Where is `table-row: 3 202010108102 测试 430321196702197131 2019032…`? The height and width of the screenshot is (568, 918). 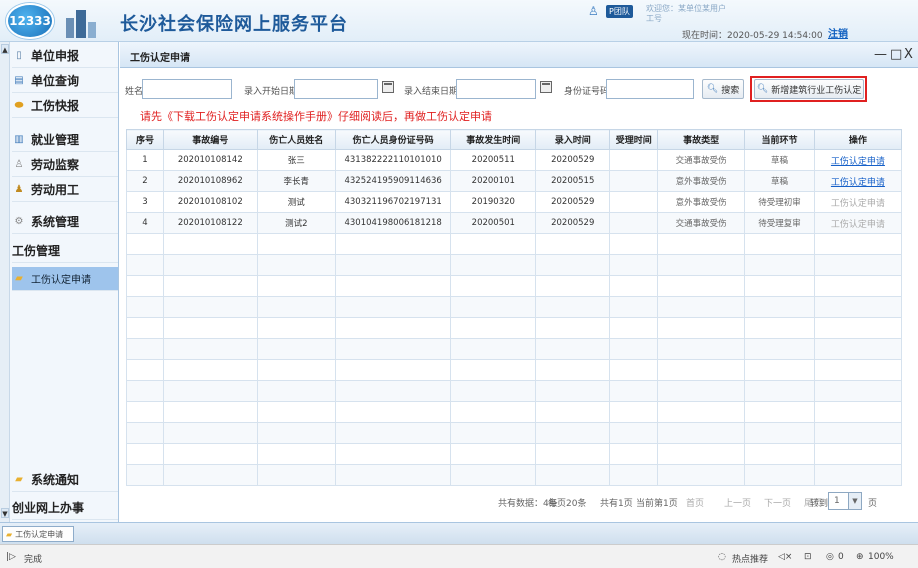 table-row: 3 202010108102 测试 430321196702197131 2019032… is located at coordinates (514, 202).